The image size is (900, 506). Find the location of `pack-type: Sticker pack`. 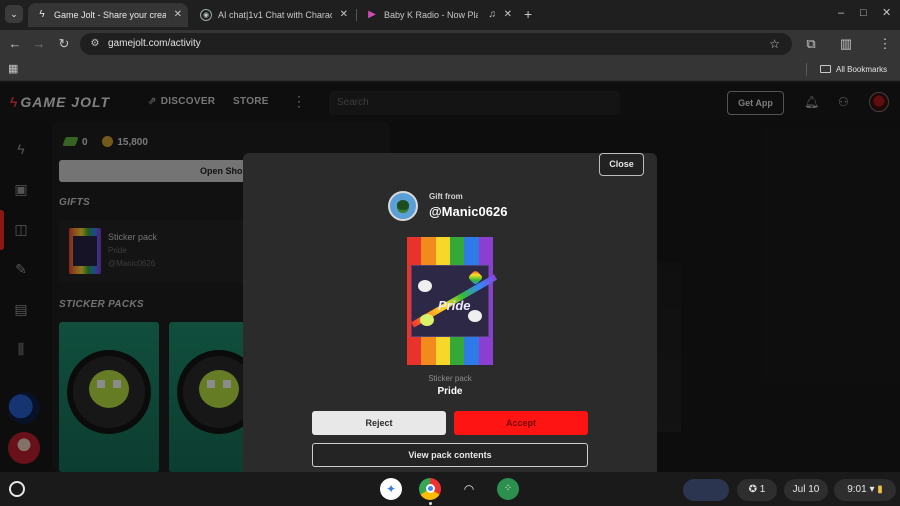

pack-type: Sticker pack is located at coordinates (450, 378).